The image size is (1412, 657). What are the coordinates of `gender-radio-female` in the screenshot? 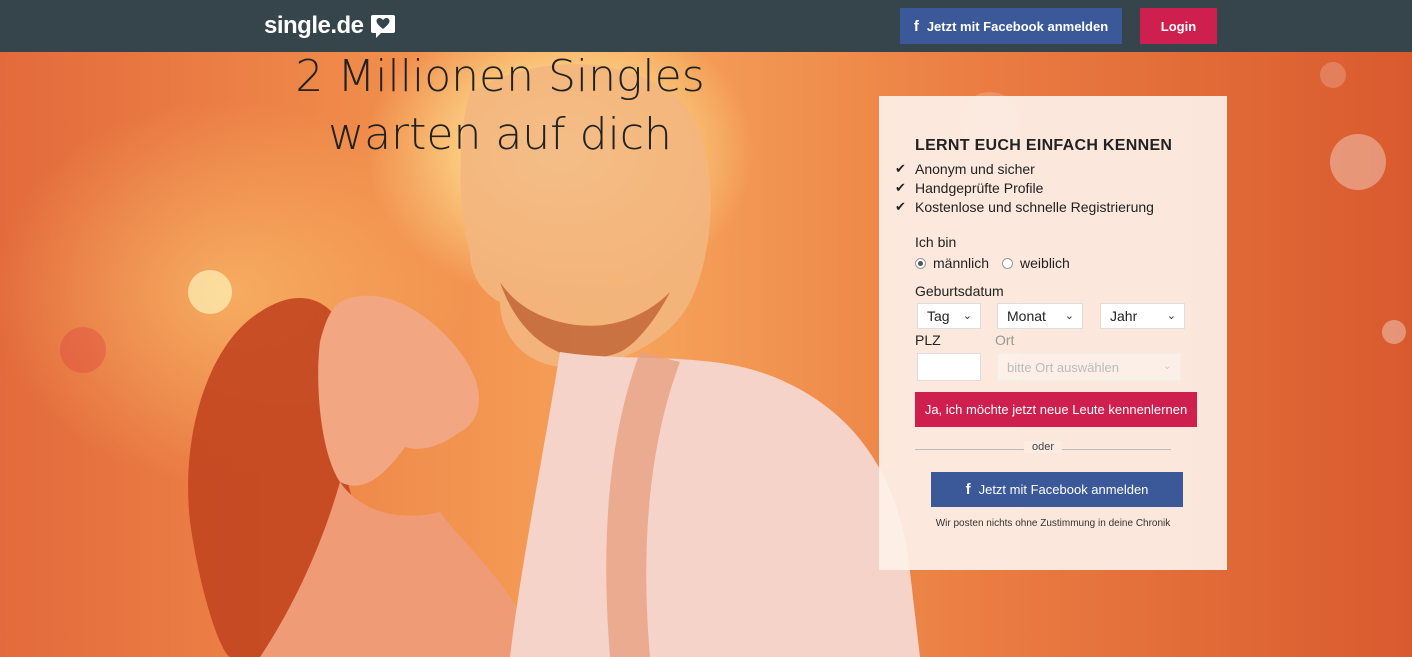 It's located at (1008, 263).